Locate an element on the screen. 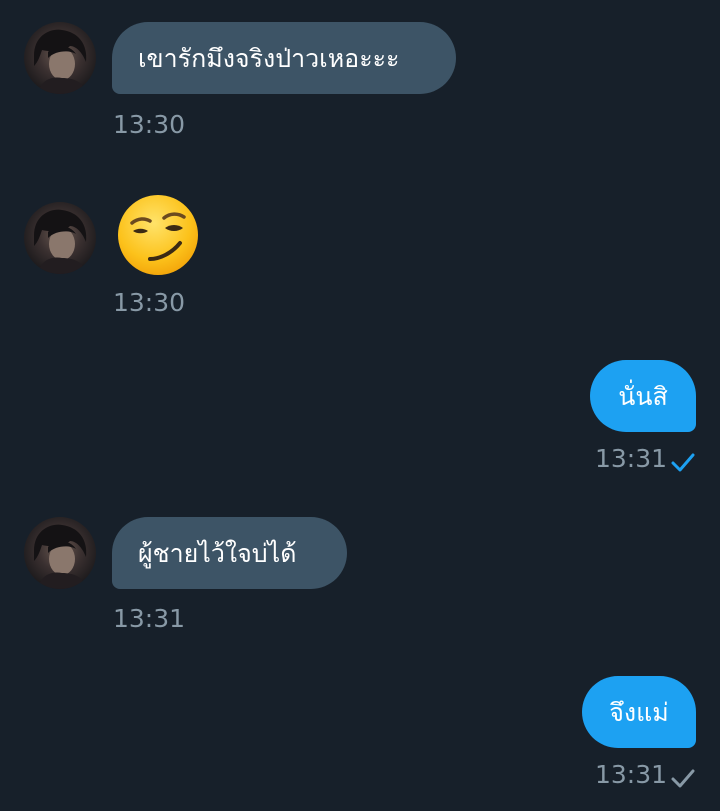  message-bubble-outgoing: จึงแม่ is located at coordinates (639, 712).